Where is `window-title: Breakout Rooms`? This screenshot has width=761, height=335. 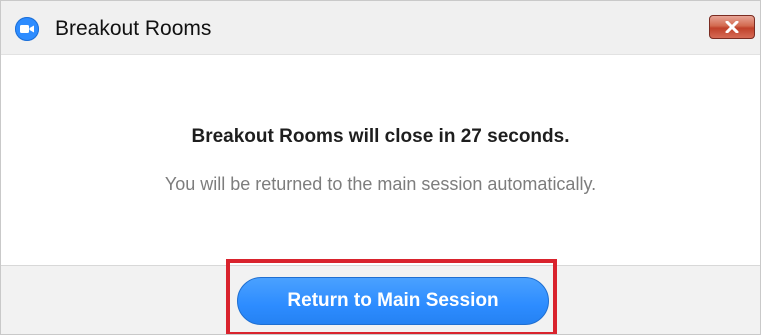
window-title: Breakout Rooms is located at coordinates (133, 28).